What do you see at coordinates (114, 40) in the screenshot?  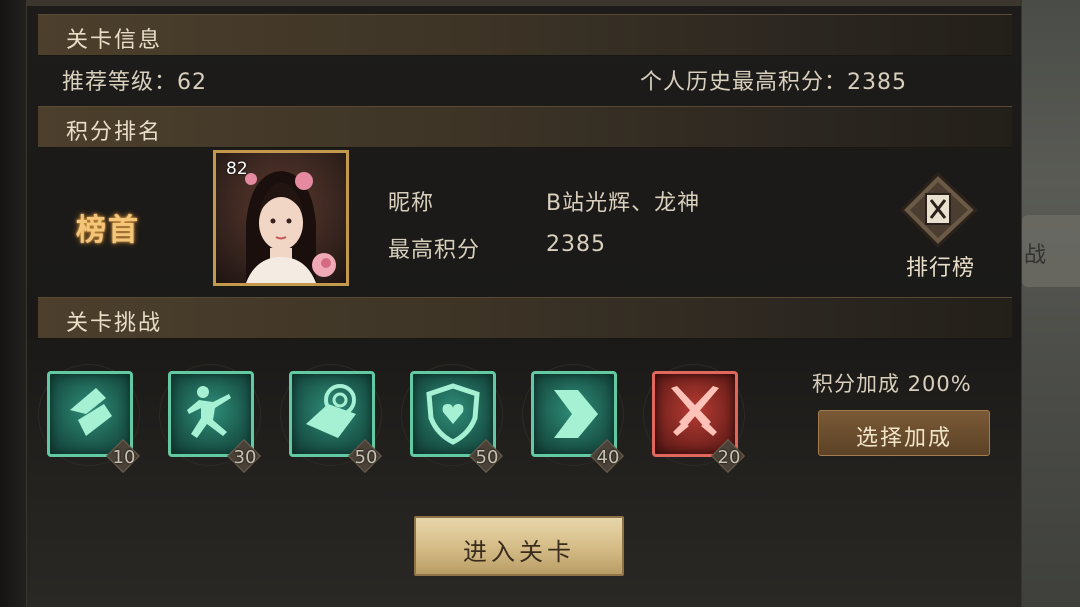 I see `stage-info-title: 关卡信息` at bounding box center [114, 40].